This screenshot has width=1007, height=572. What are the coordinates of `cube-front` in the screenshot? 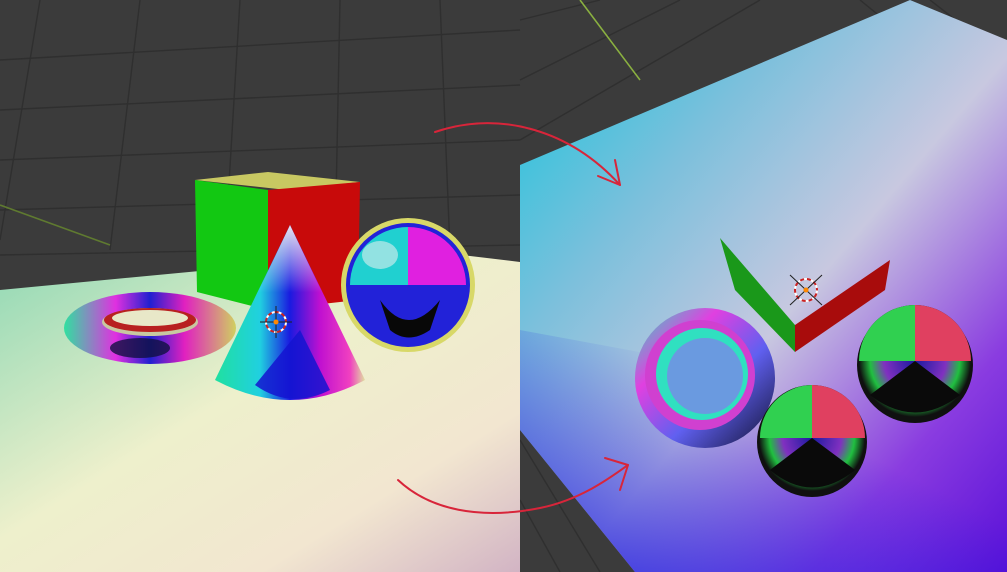 It's located at (231, 245).